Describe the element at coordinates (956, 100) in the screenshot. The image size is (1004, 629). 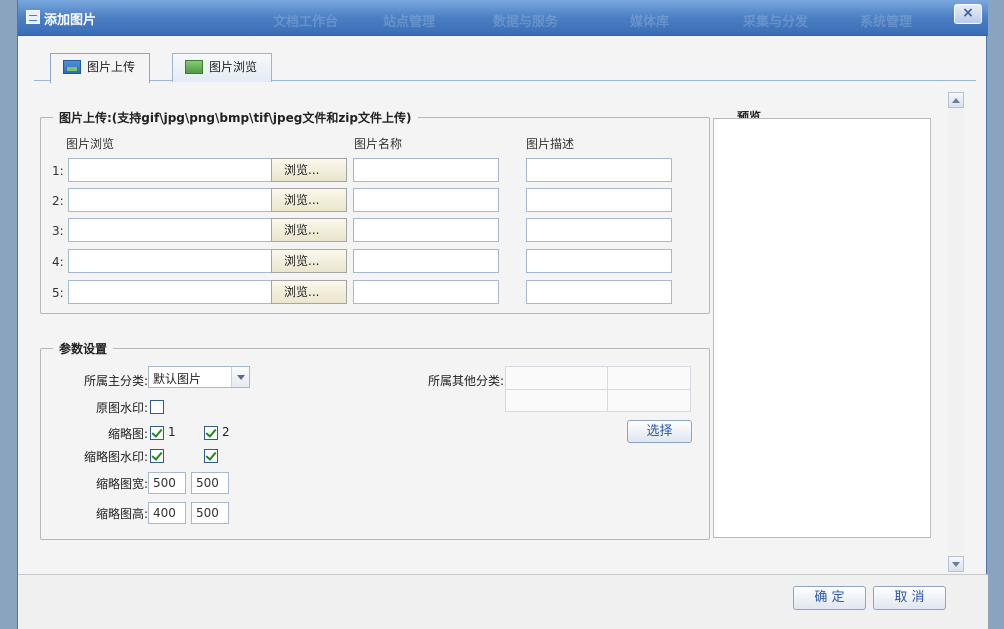
I see `scroll-up-icon` at that location.